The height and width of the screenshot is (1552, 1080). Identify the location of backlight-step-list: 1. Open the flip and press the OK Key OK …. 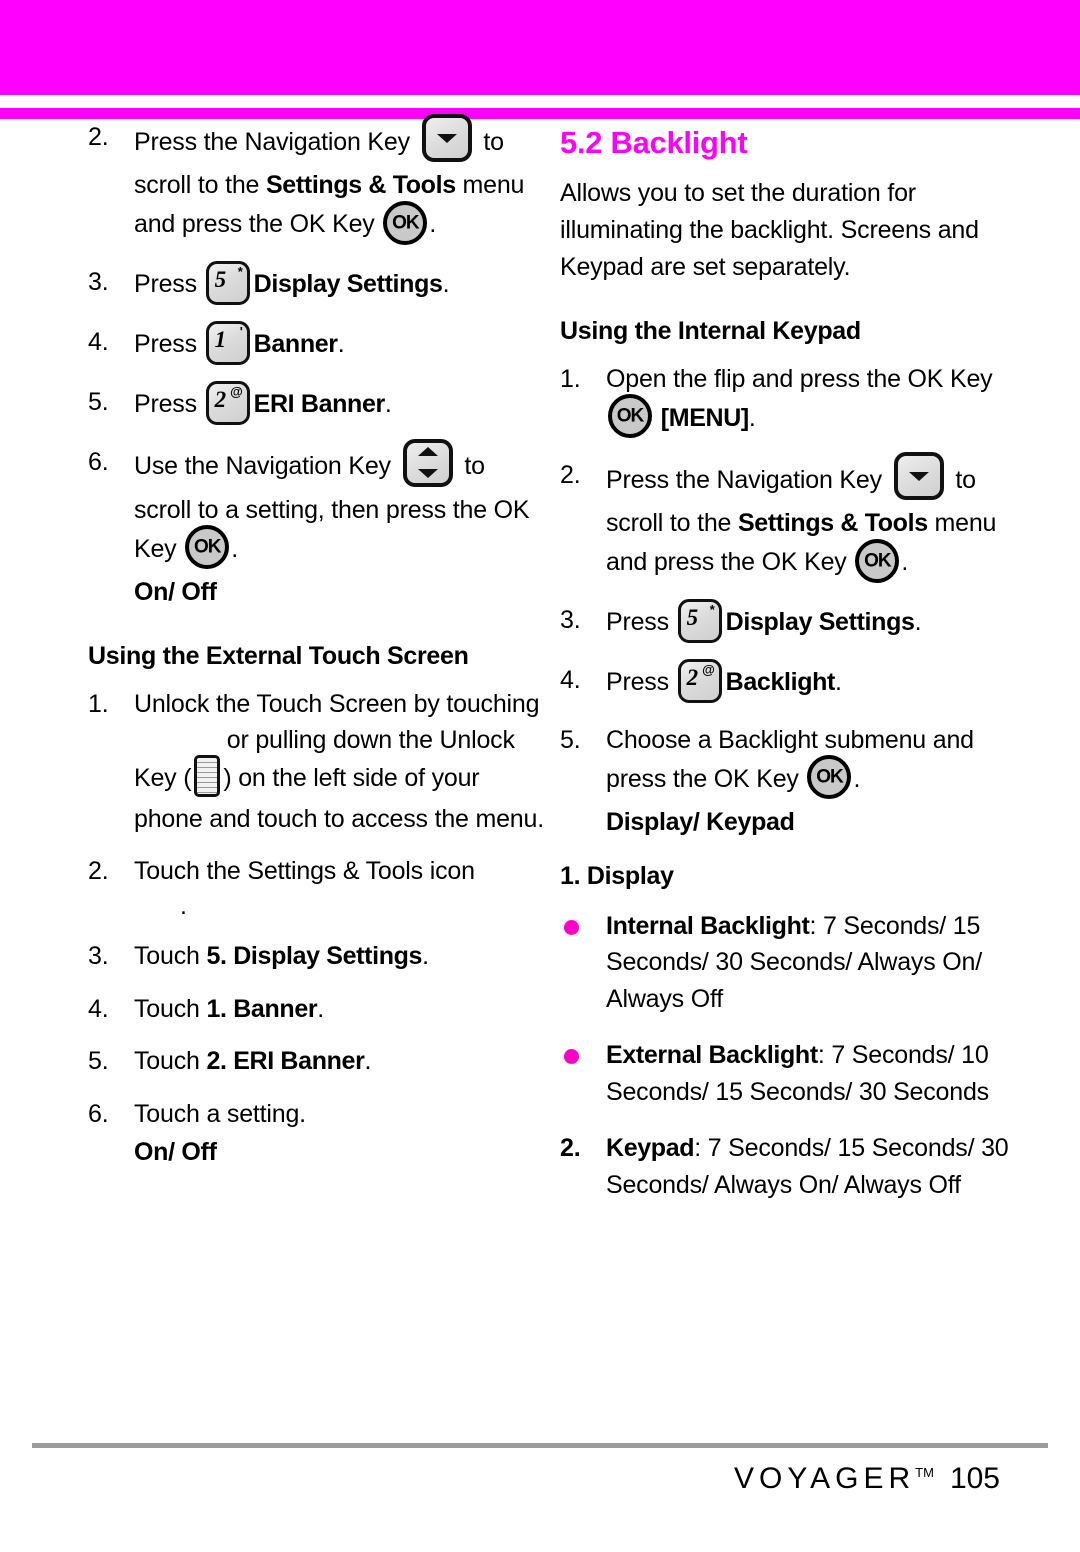
(790, 601).